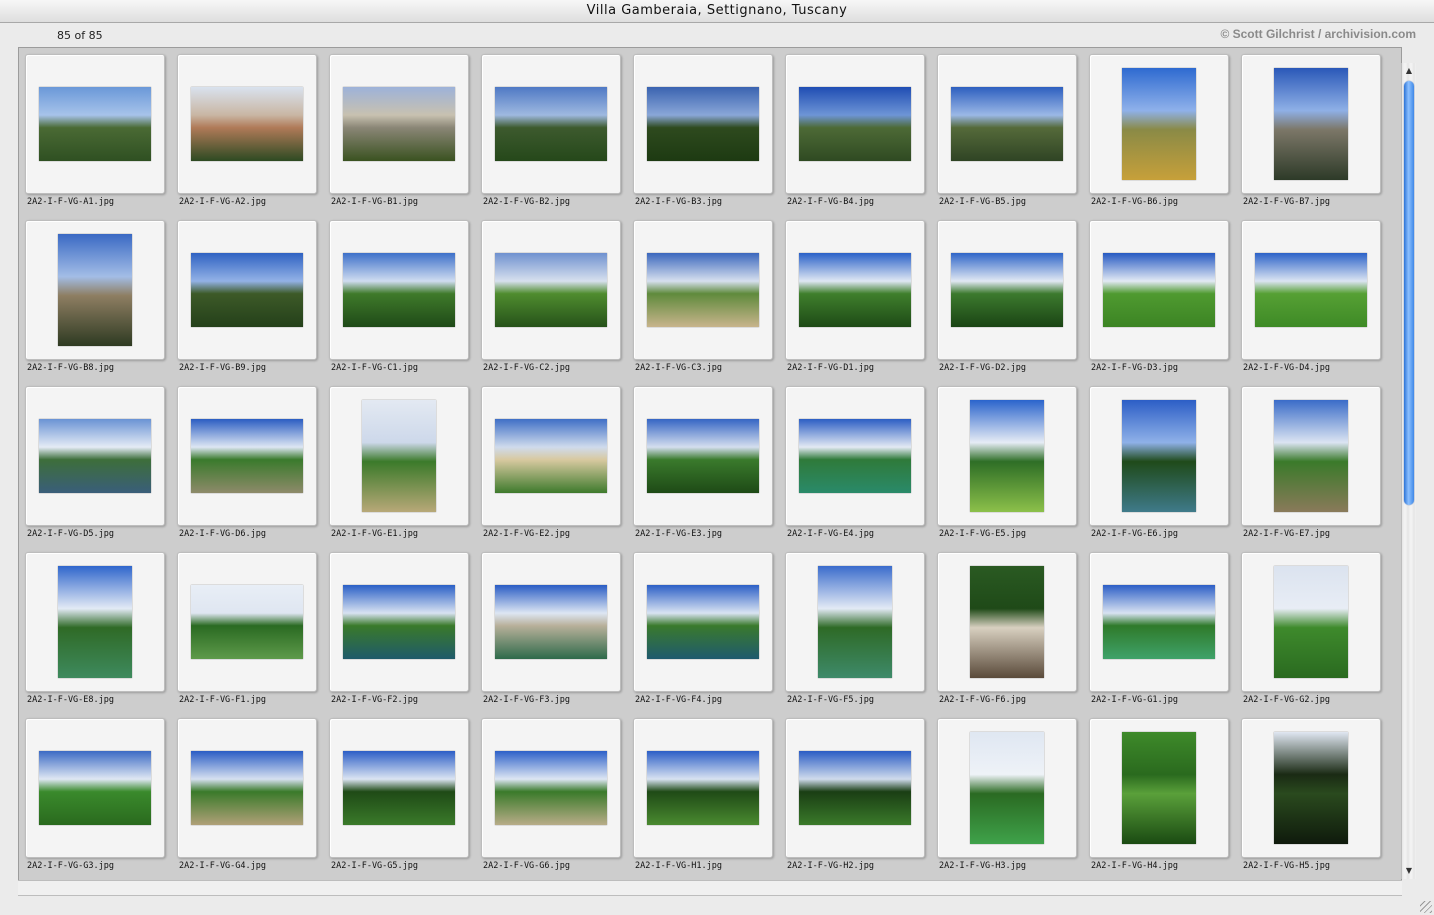 The image size is (1434, 915). I want to click on scrollbar-thumb, so click(1409, 293).